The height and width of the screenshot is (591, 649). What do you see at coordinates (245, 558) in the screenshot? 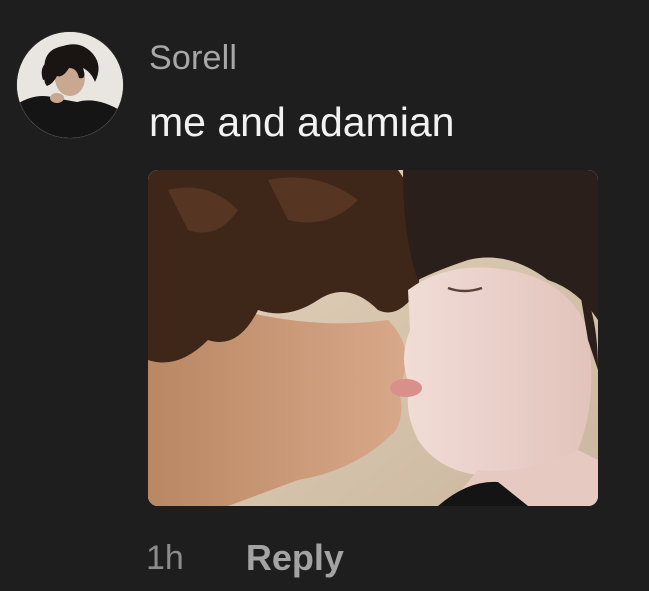
I see `comment-meta: 1h Reply` at bounding box center [245, 558].